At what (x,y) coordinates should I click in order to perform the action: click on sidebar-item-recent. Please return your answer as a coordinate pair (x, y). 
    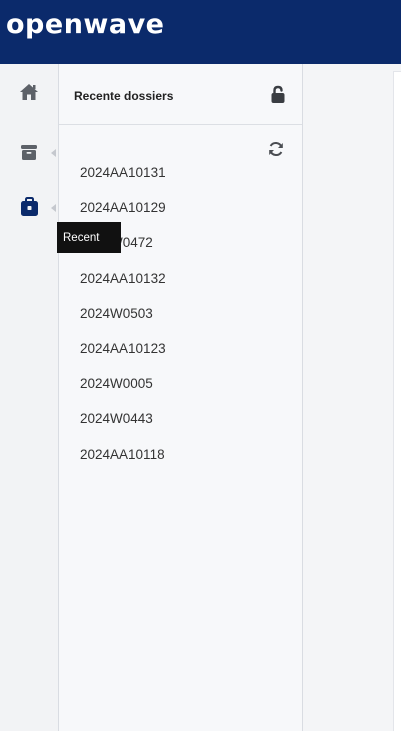
    Looking at the image, I should click on (29, 207).